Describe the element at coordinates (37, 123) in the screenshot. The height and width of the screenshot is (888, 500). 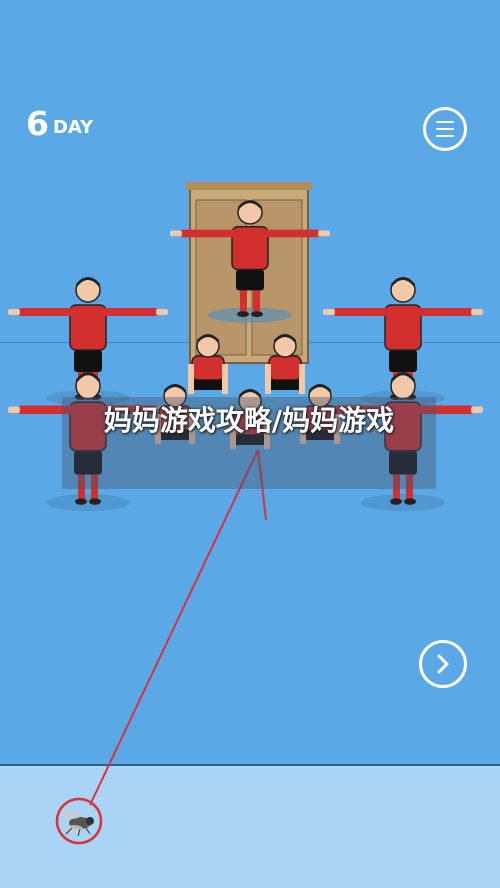
I see `day-number: 6` at that location.